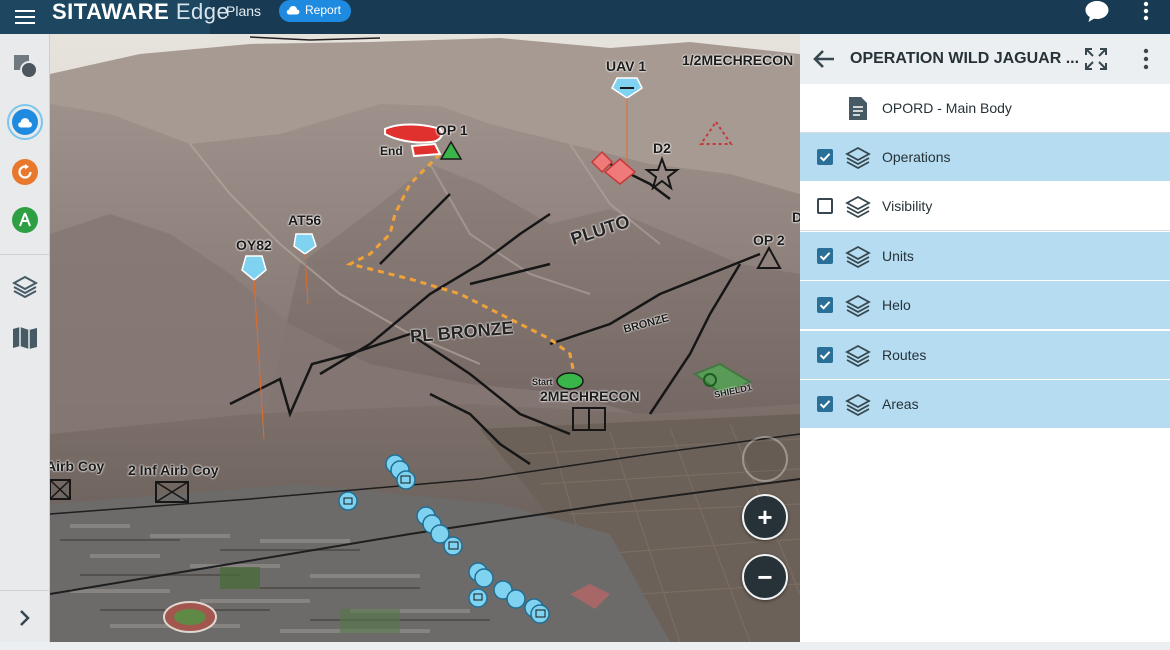 The height and width of the screenshot is (650, 1170). I want to click on label-oy82: OY82, so click(254, 245).